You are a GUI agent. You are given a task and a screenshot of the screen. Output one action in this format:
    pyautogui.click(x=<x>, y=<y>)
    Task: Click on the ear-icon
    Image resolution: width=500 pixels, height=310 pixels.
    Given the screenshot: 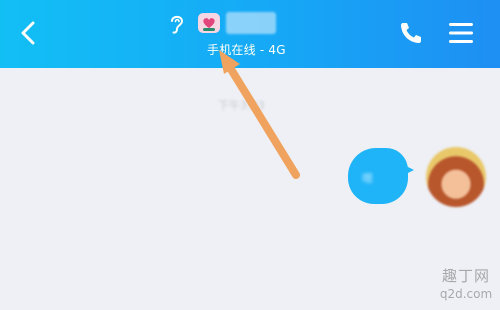 What is the action you would take?
    pyautogui.click(x=177, y=24)
    